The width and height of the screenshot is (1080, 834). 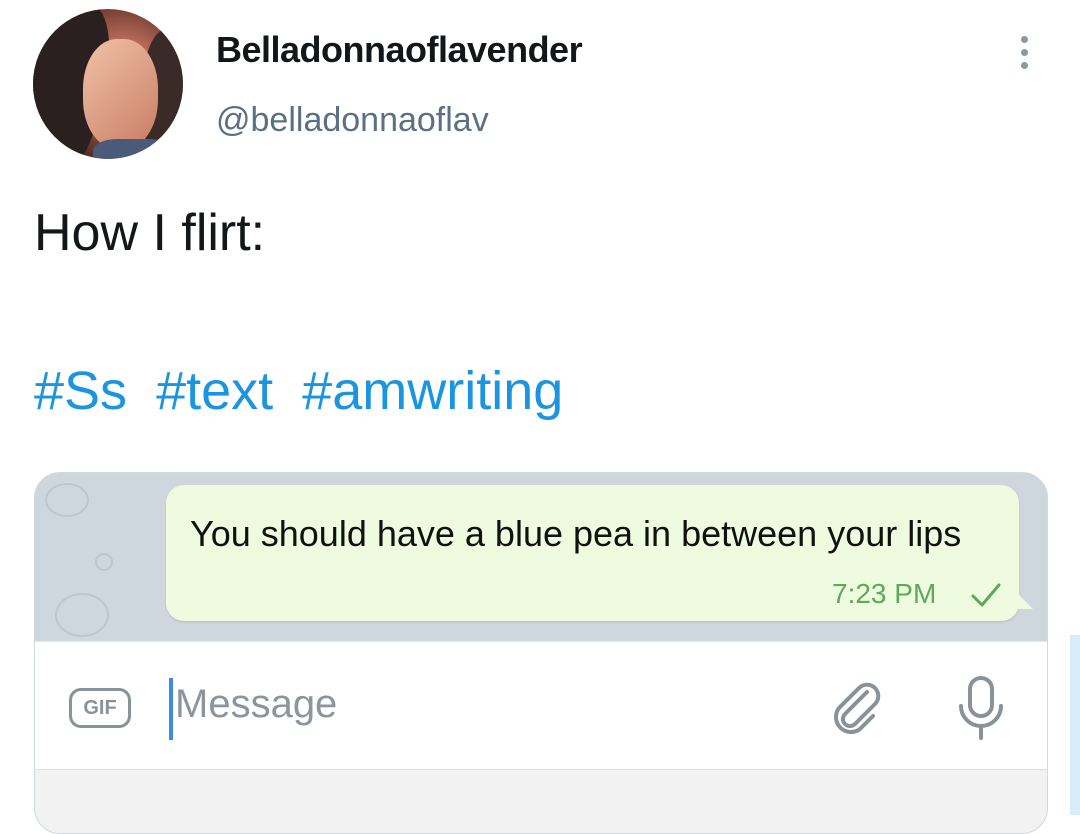 What do you see at coordinates (1024, 56) in the screenshot?
I see `more-vertical-icon` at bounding box center [1024, 56].